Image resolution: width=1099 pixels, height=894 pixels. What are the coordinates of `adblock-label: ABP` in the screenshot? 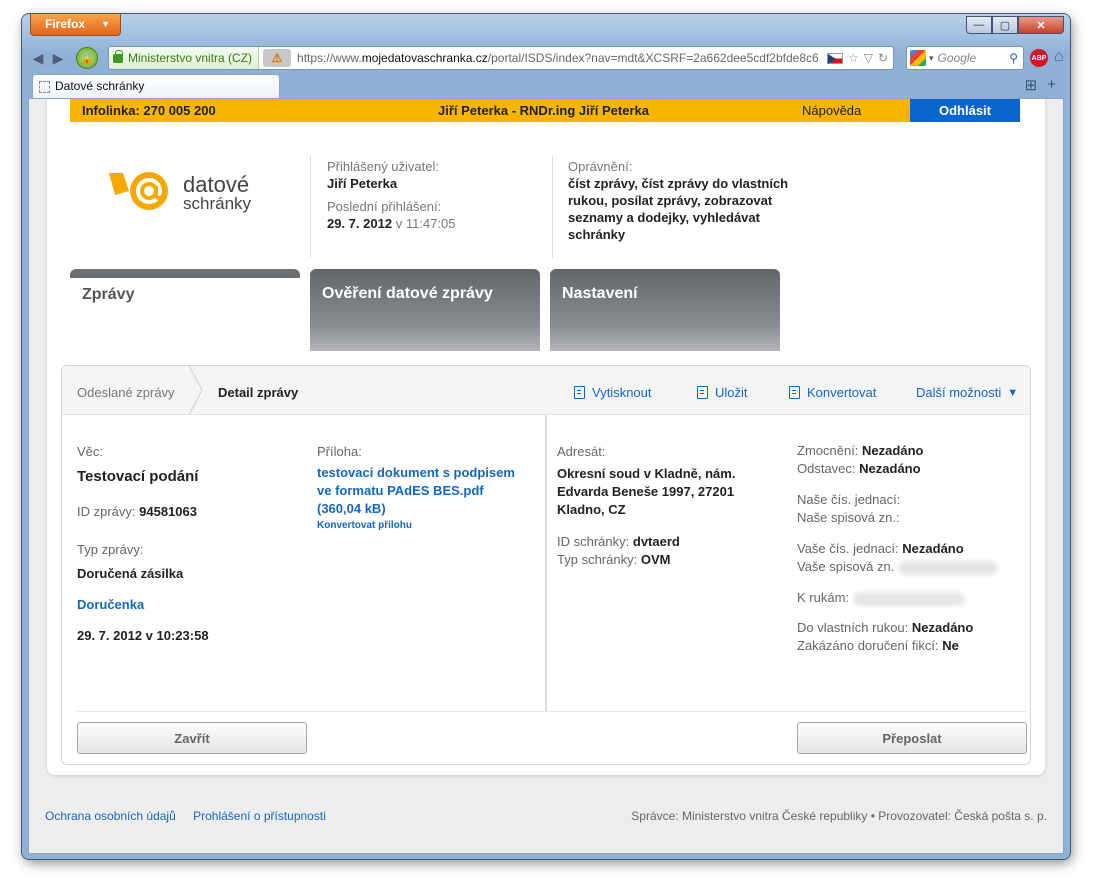 It's located at (1039, 58).